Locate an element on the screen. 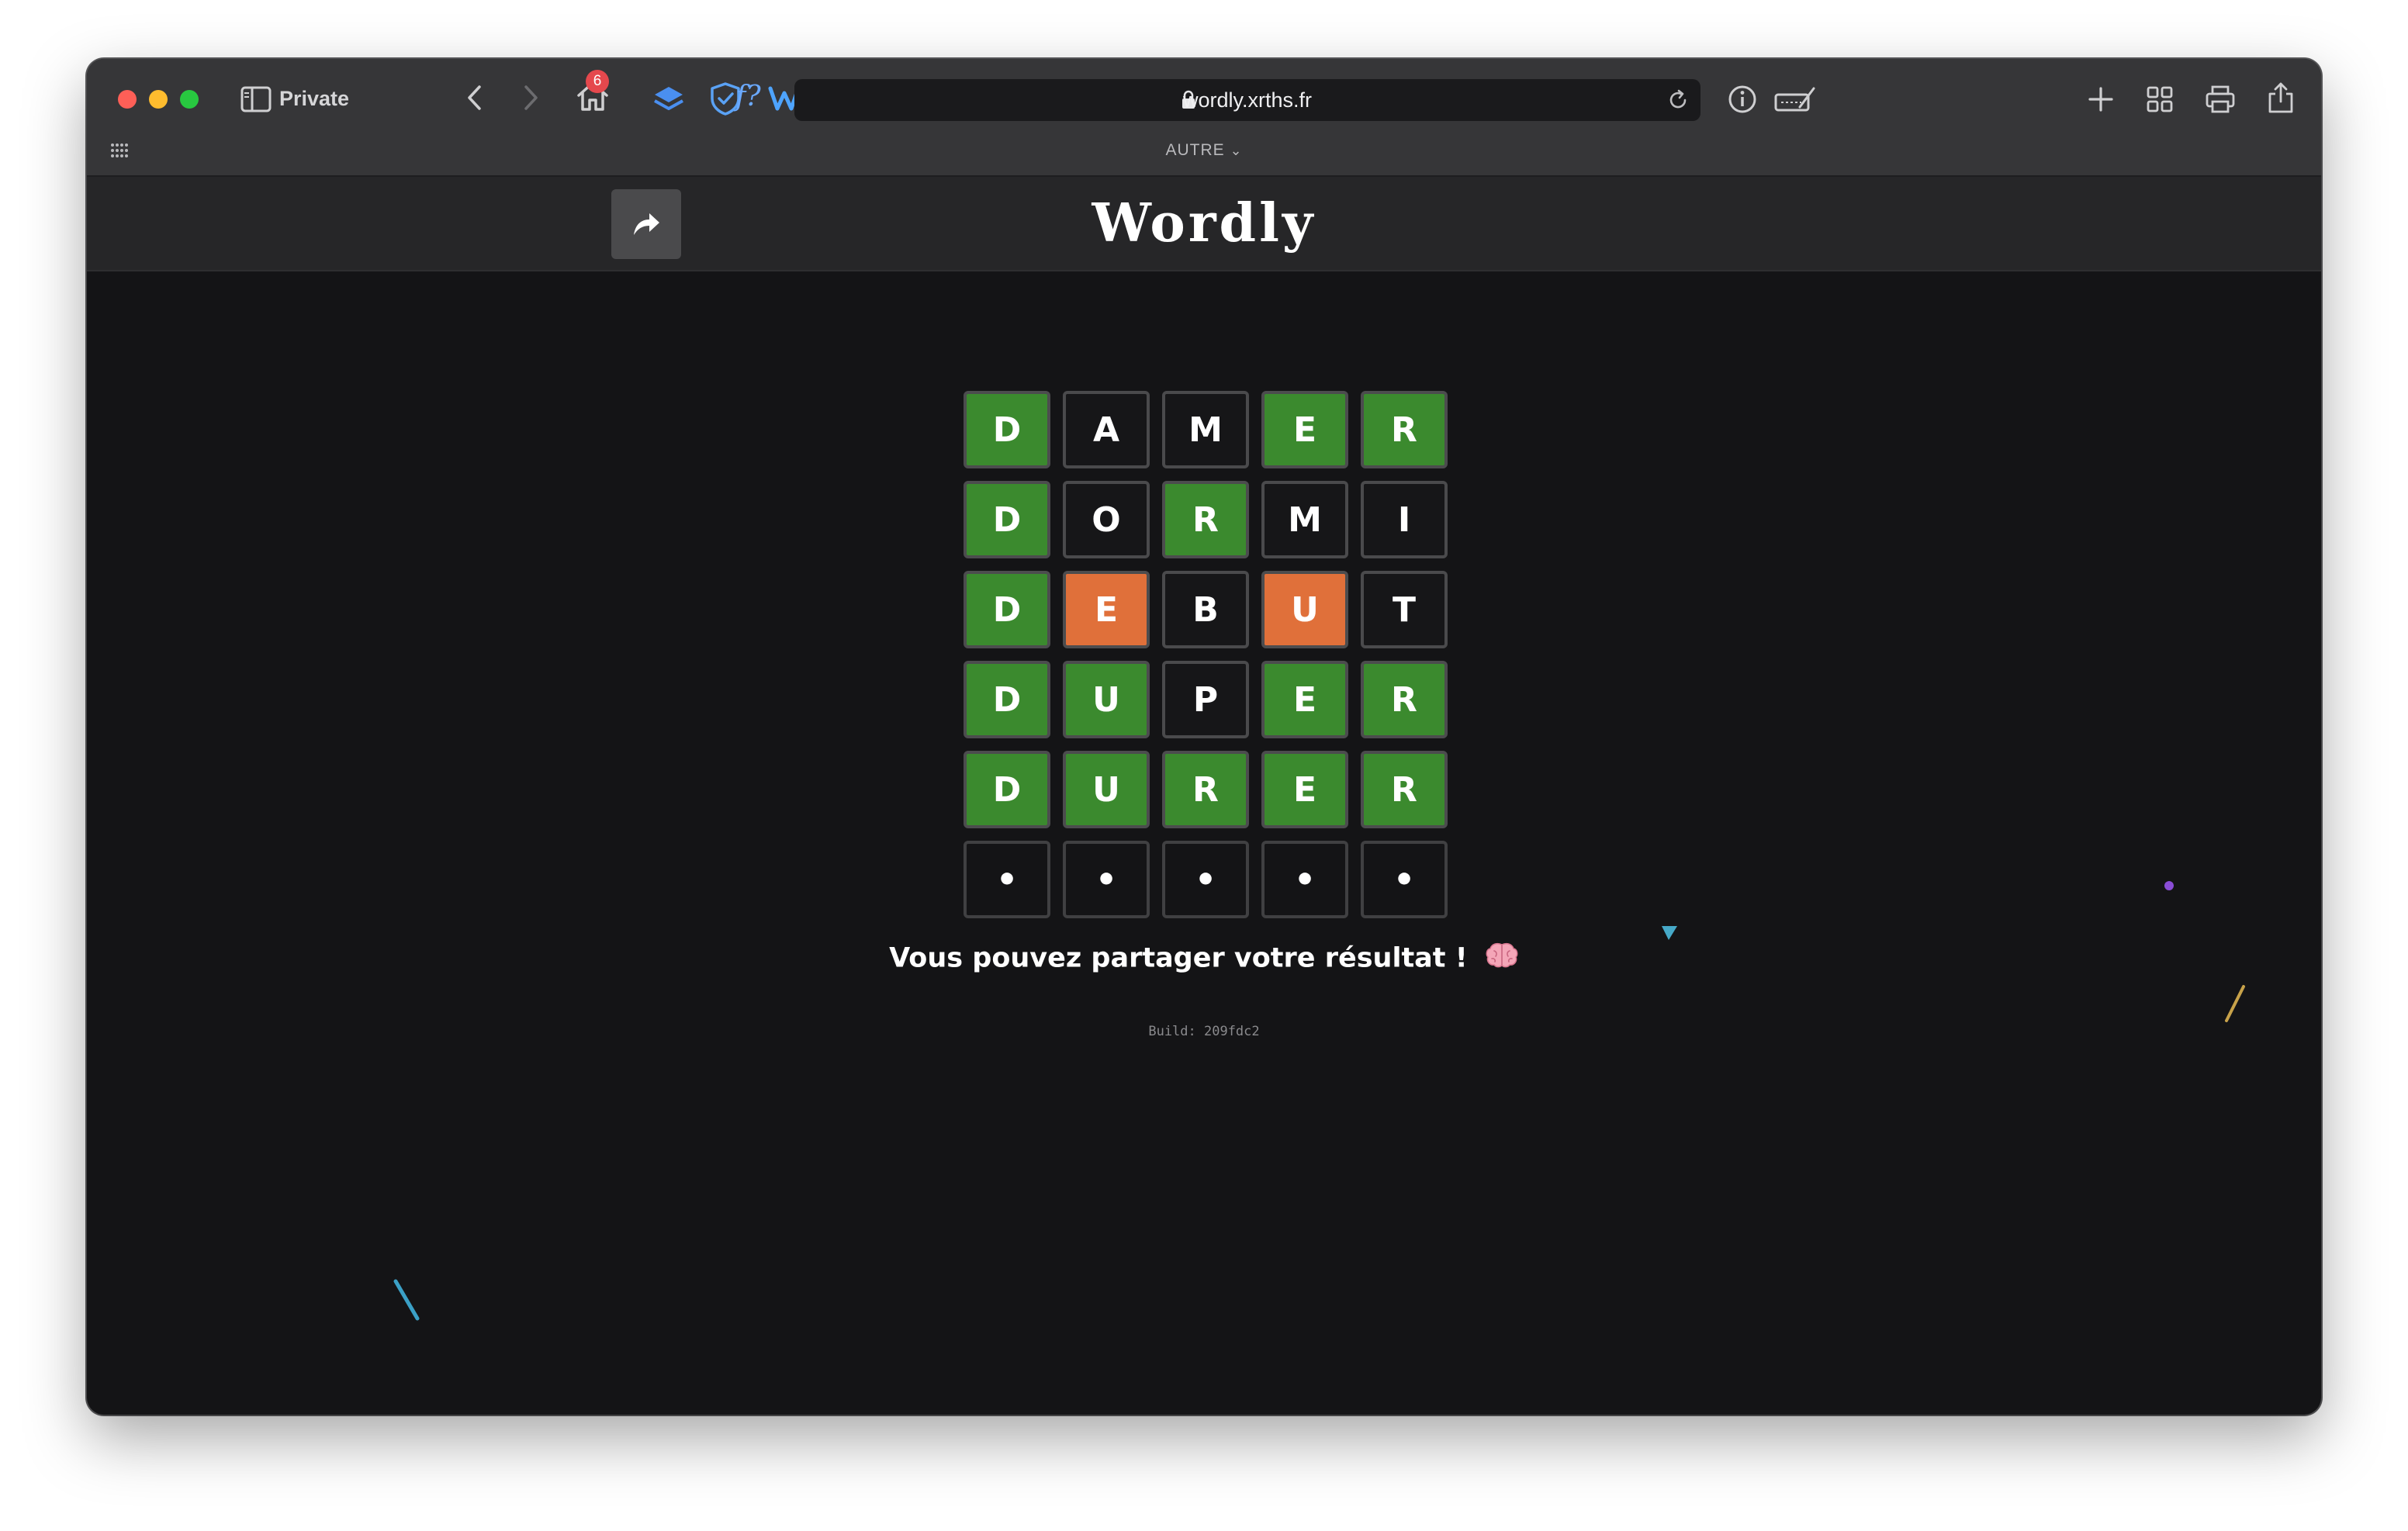 The height and width of the screenshot is (1531, 2408). game-board: D A M E R D O R M I D E B U T D U P E R D U R E R • • • • • is located at coordinates (1206, 654).